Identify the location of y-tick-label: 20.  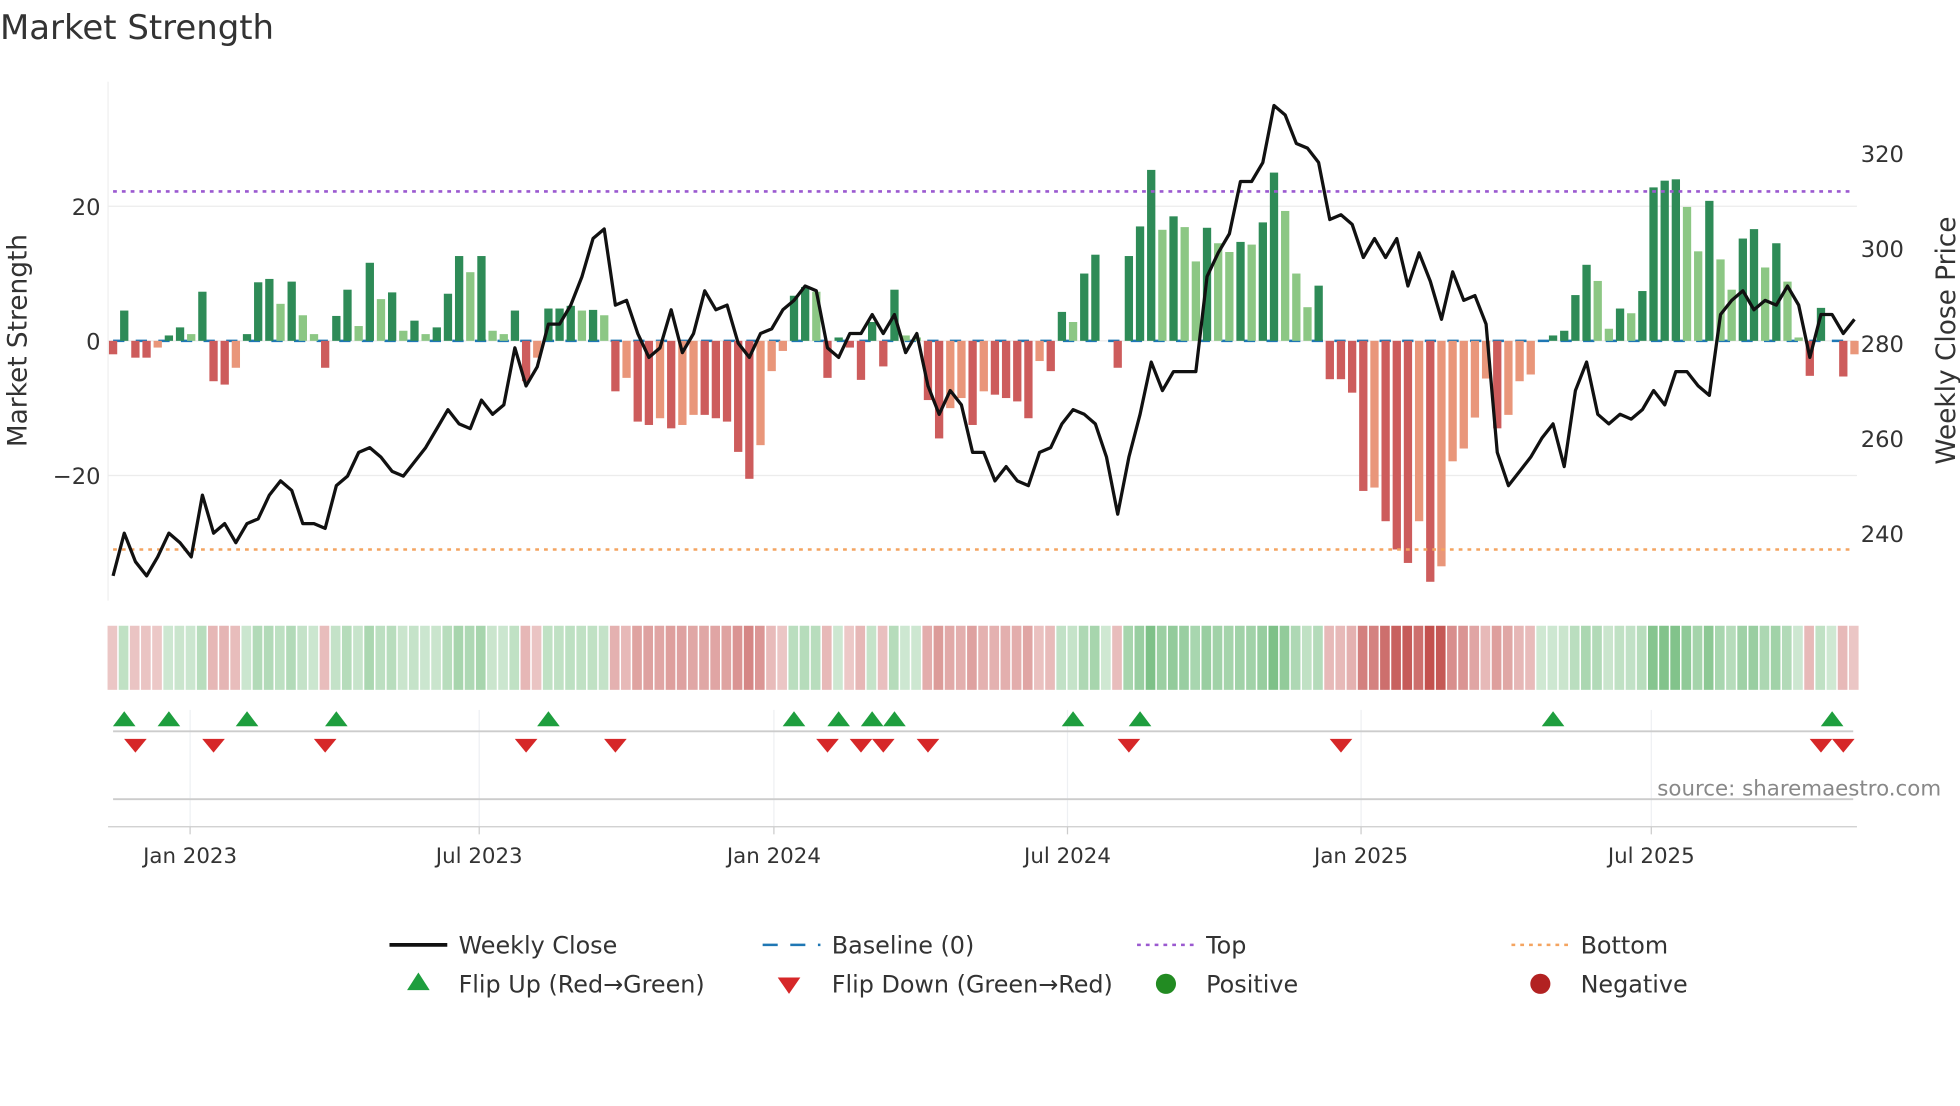
(86, 208).